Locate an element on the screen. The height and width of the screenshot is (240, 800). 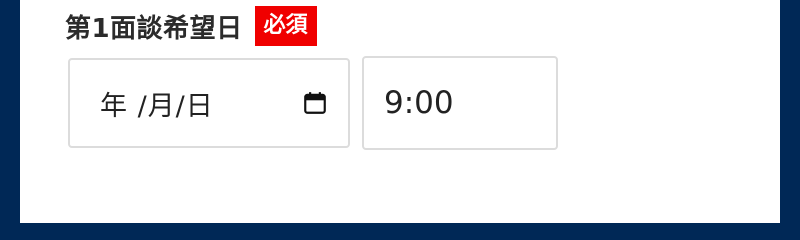
required-badge: 必須 is located at coordinates (285, 26).